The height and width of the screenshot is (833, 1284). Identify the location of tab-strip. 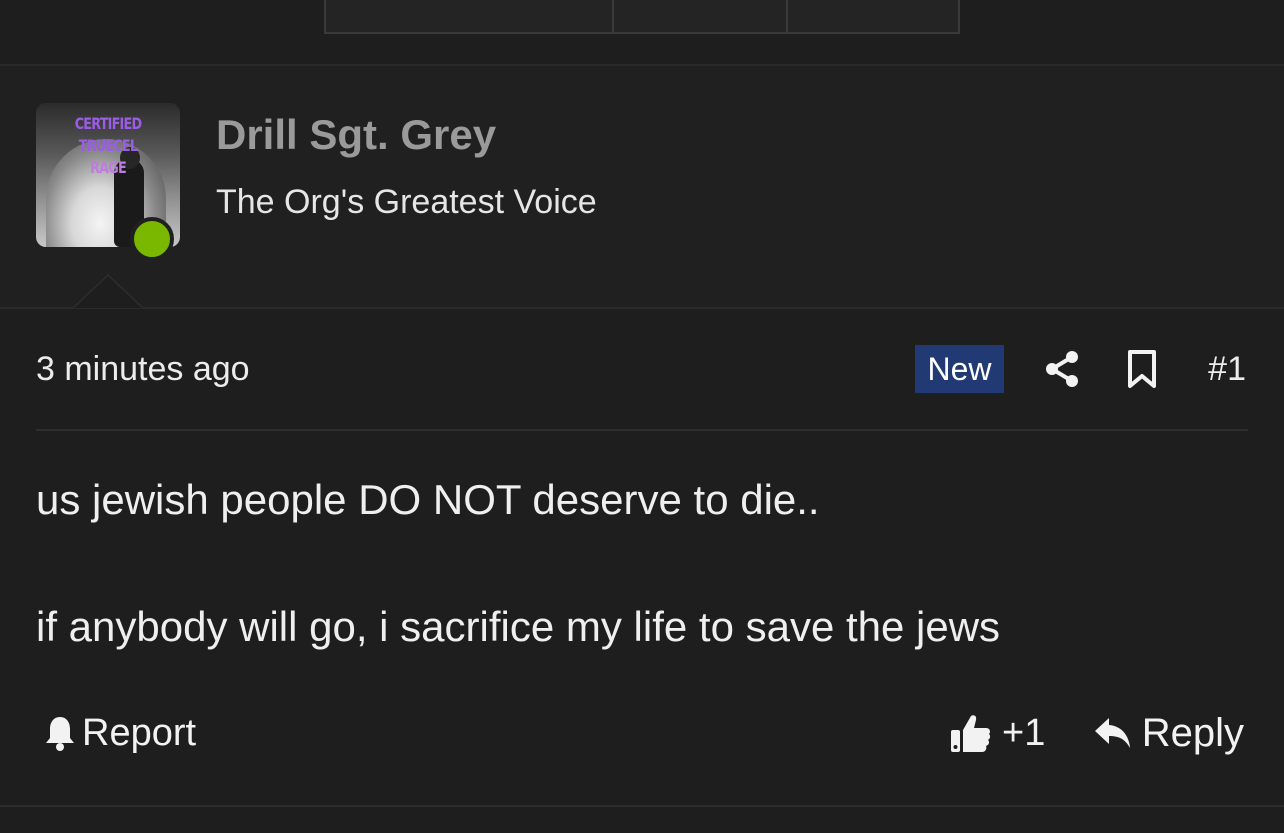
(642, 17).